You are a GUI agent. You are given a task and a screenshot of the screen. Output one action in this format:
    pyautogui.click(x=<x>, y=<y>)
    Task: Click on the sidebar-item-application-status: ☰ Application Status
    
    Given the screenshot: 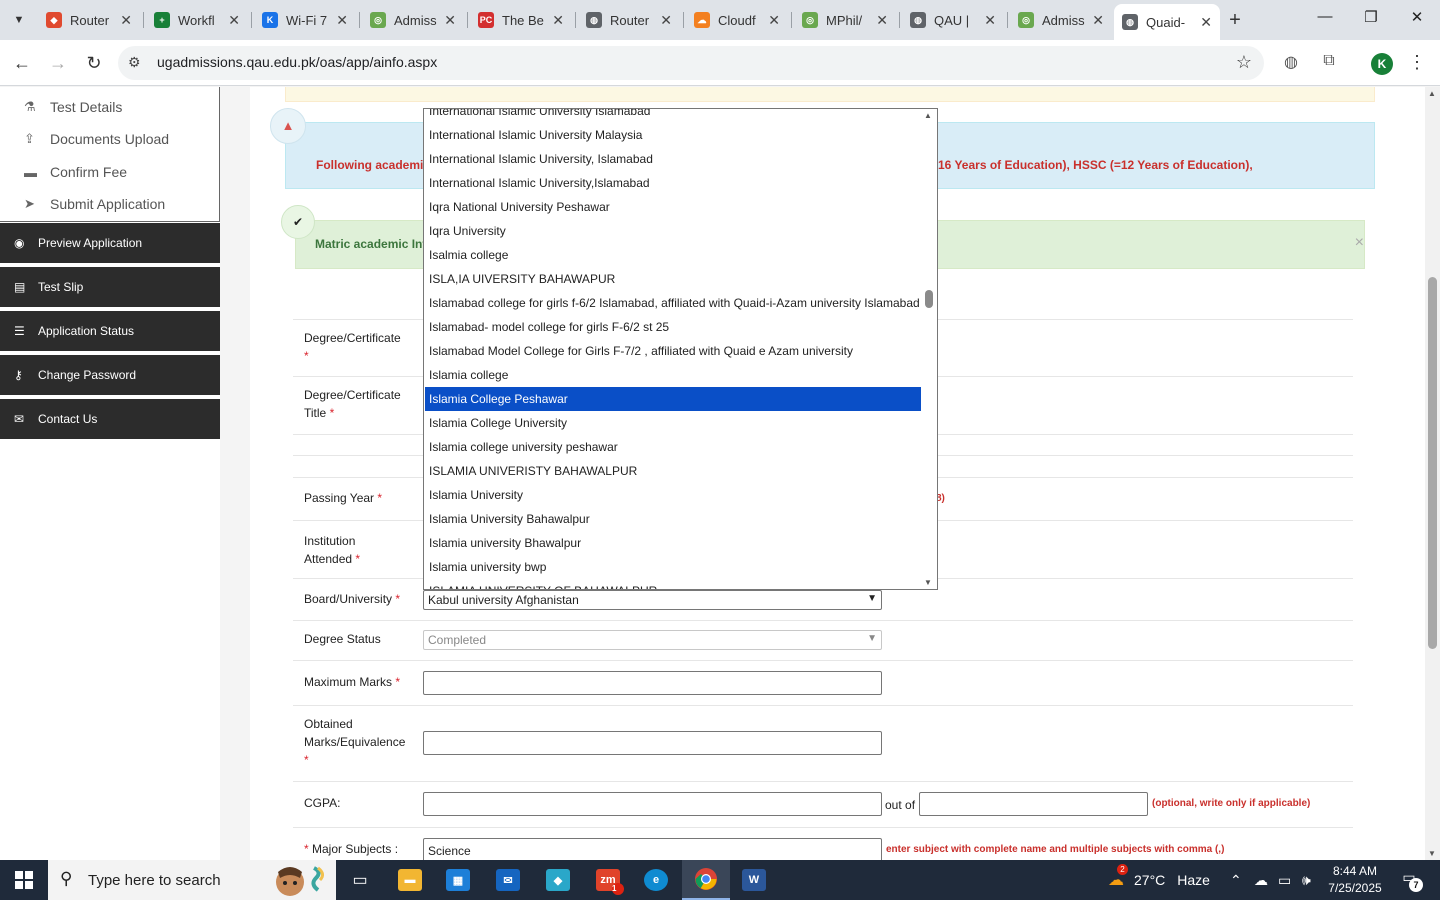 What is the action you would take?
    pyautogui.click(x=110, y=332)
    